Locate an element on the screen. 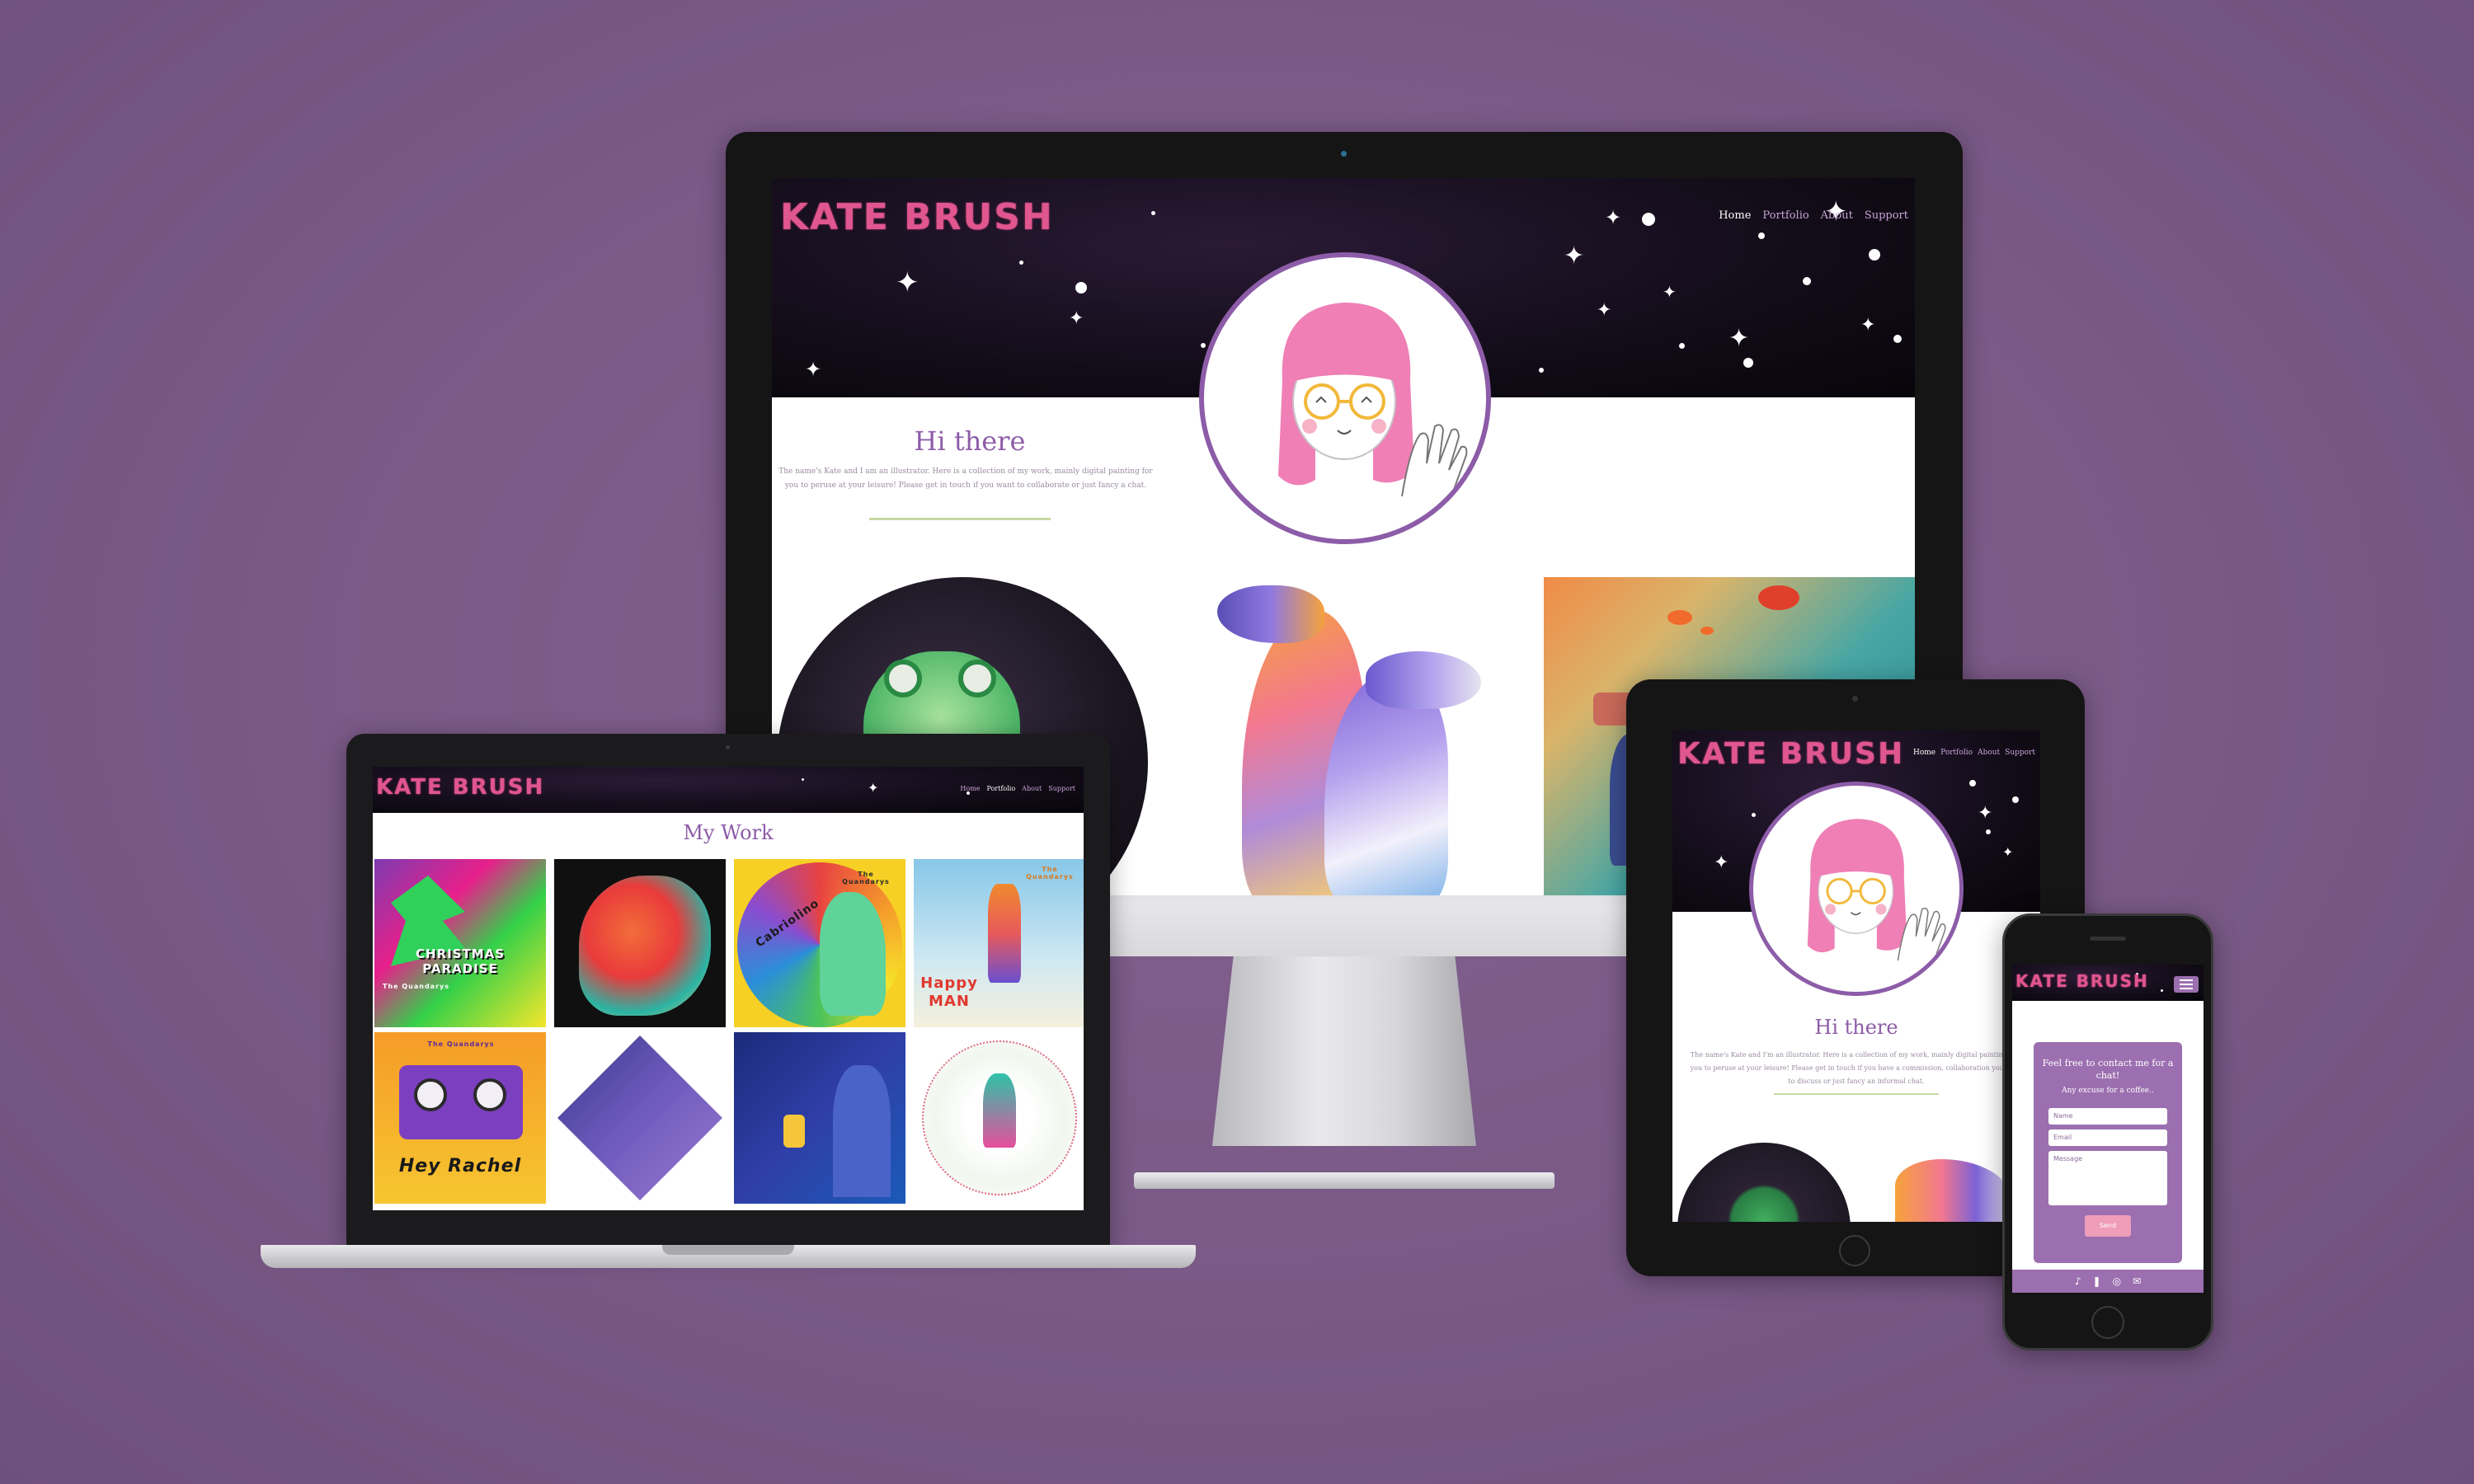 This screenshot has height=1484, width=2474. monitor-base is located at coordinates (1344, 1180).